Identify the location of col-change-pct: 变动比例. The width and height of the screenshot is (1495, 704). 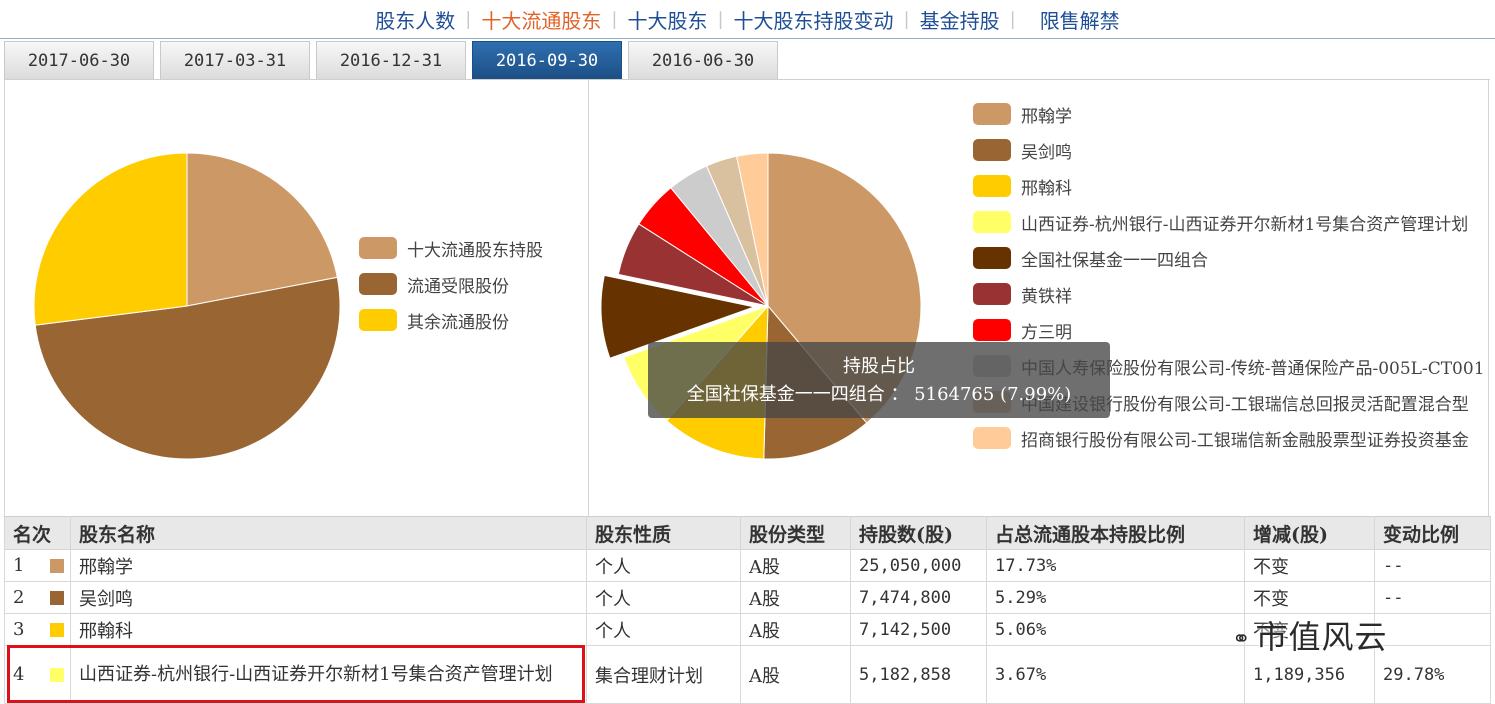
(1432, 533).